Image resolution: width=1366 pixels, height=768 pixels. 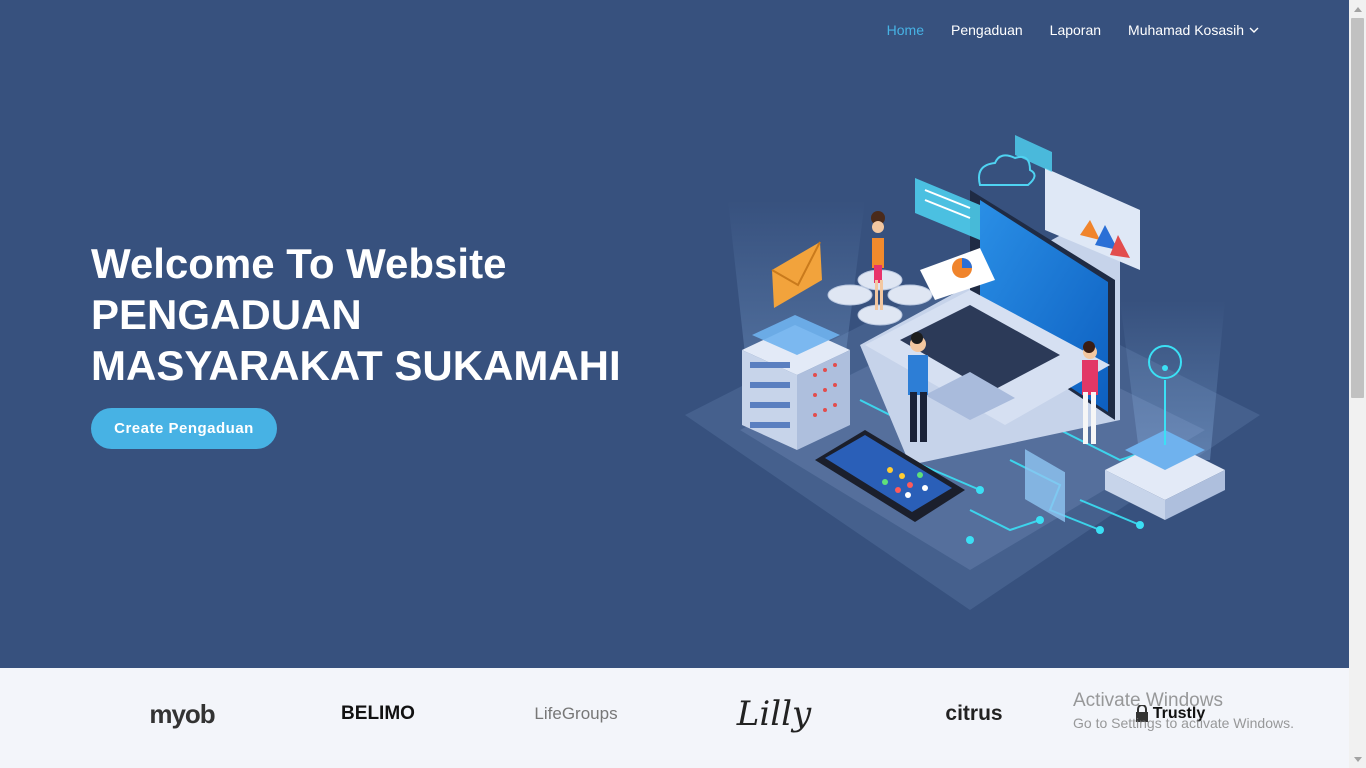 What do you see at coordinates (987, 30) in the screenshot?
I see `nav-pengaduan: Pengaduan` at bounding box center [987, 30].